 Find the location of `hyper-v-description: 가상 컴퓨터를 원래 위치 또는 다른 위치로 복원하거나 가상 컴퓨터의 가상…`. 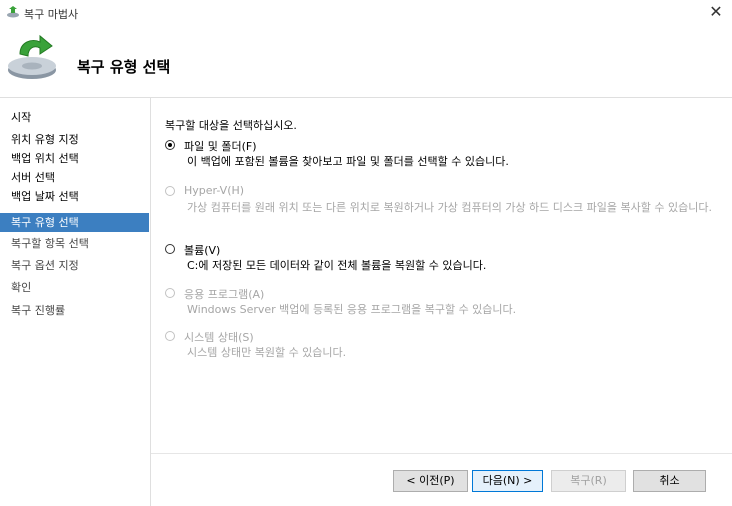

hyper-v-description: 가상 컴퓨터를 원래 위치 또는 다른 위치로 복원하거나 가상 컴퓨터의 가상… is located at coordinates (449, 207).